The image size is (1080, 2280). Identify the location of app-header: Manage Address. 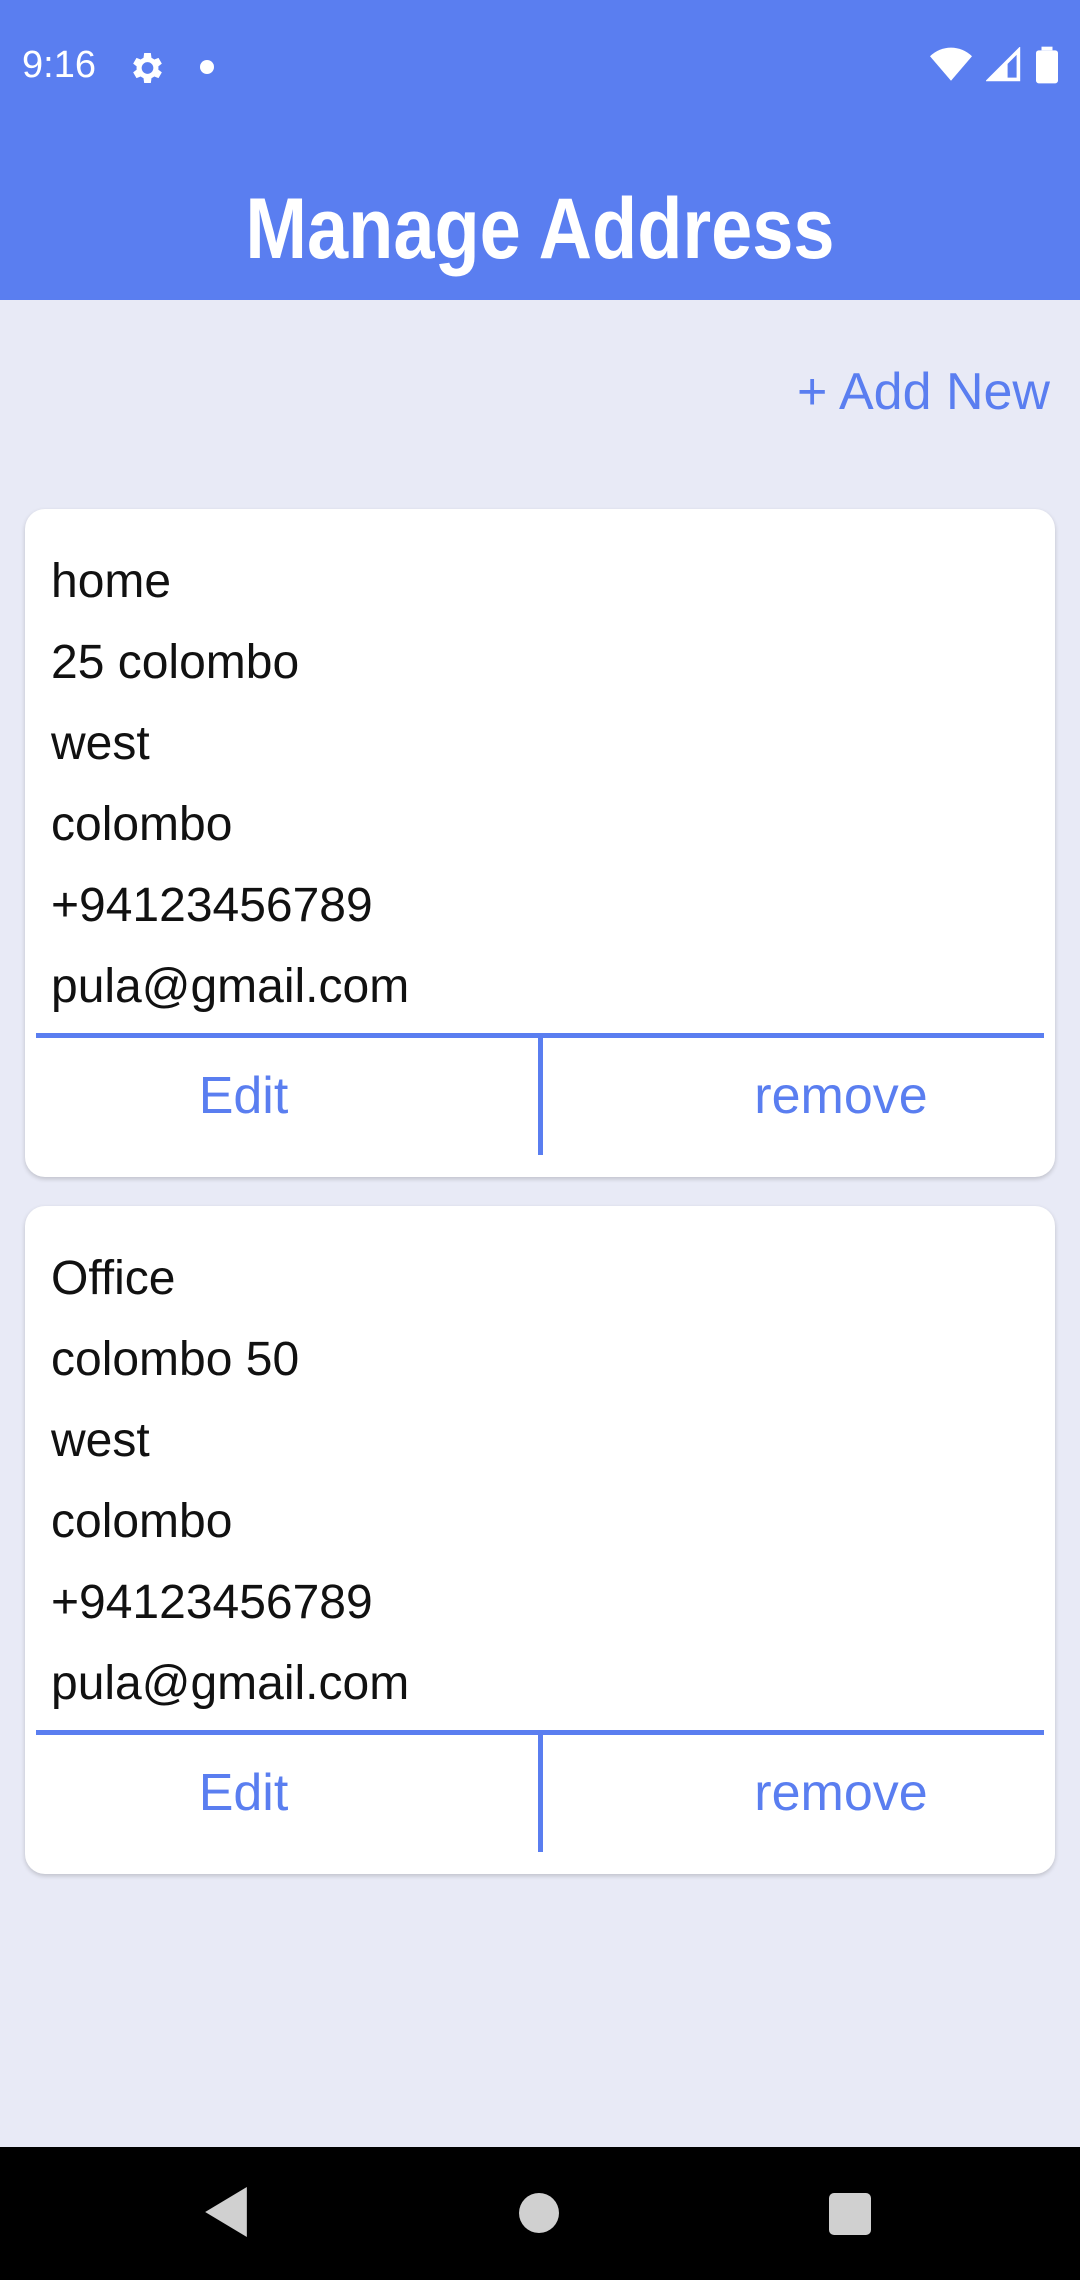
(540, 217).